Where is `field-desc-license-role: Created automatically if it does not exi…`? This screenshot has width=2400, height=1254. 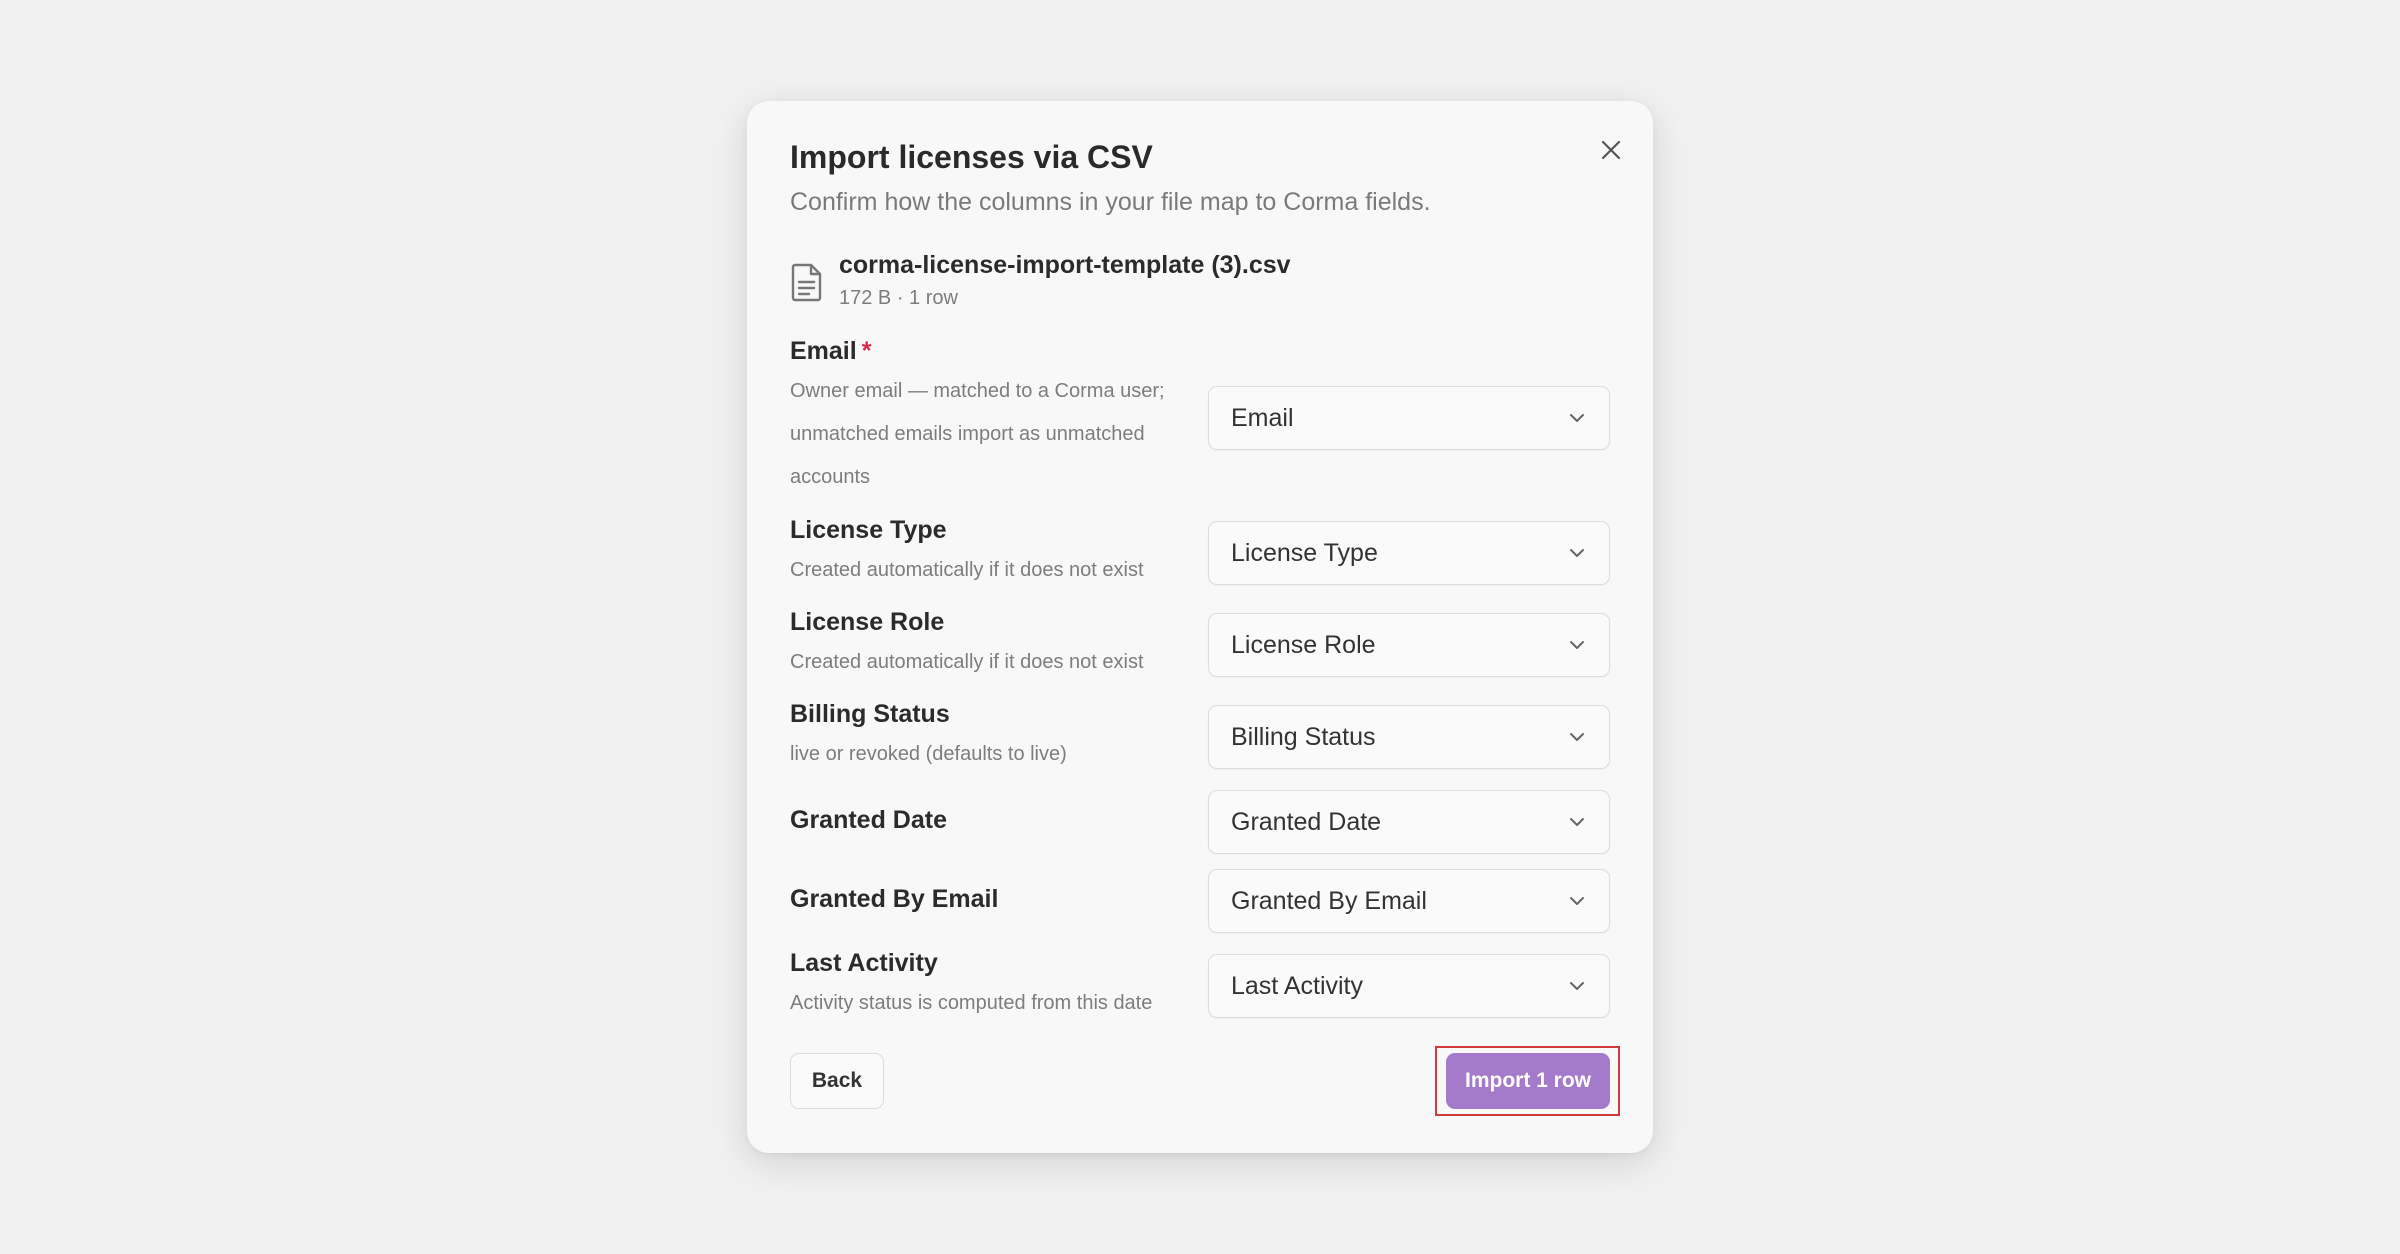 field-desc-license-role: Created automatically if it does not exi… is located at coordinates (967, 662).